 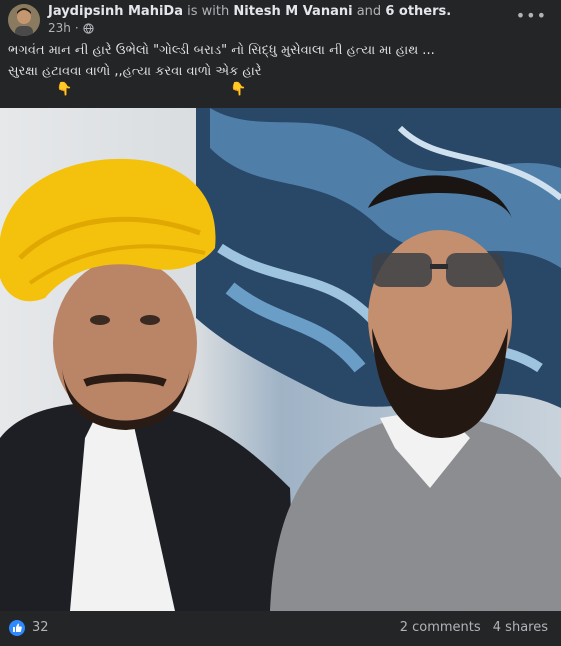 I want to click on reaction-count: 32, so click(x=40, y=627).